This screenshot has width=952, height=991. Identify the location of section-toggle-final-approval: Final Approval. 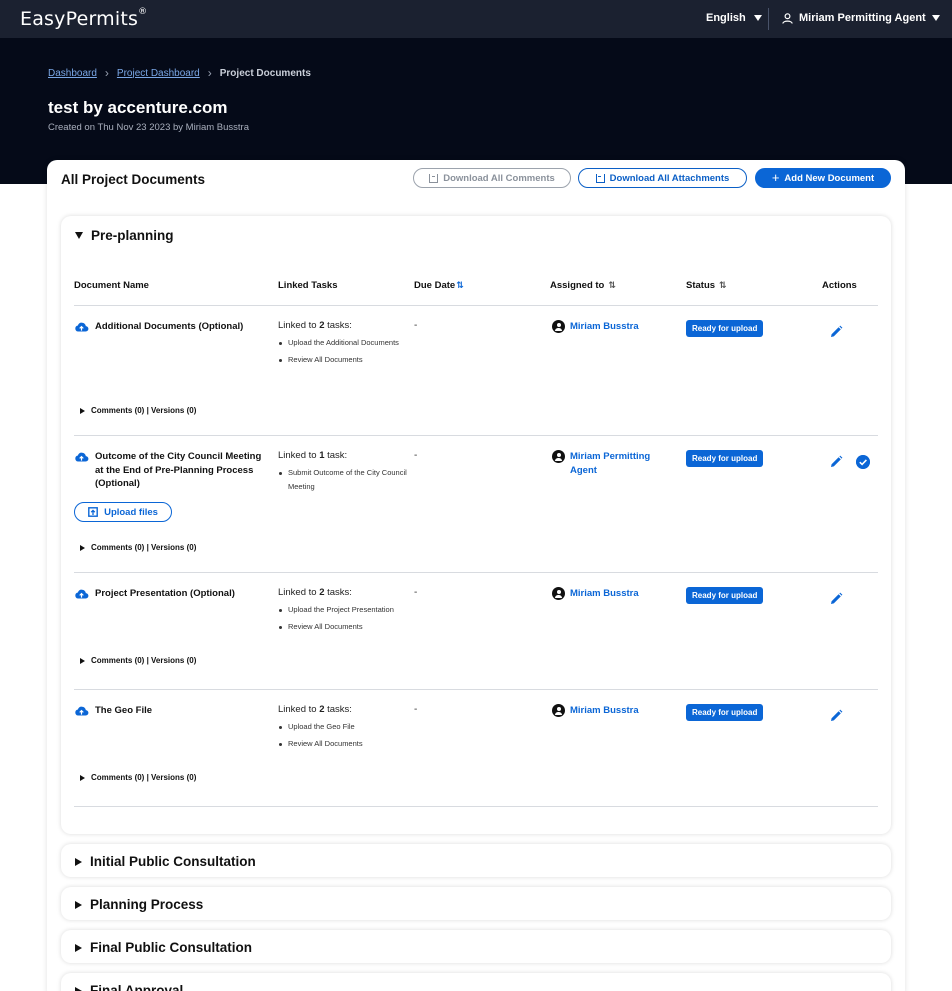
(129, 987).